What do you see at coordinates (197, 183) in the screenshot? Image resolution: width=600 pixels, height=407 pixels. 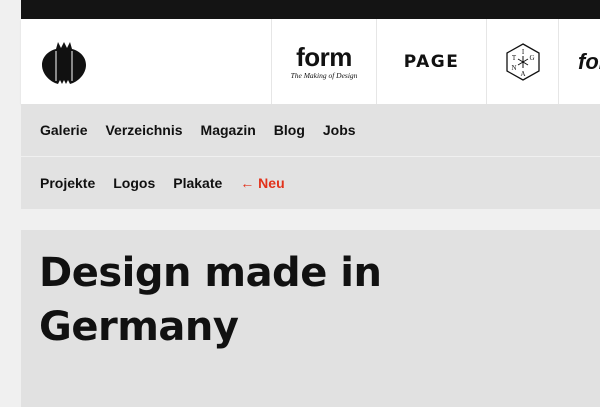 I see `nav-item-plakate: Plakate` at bounding box center [197, 183].